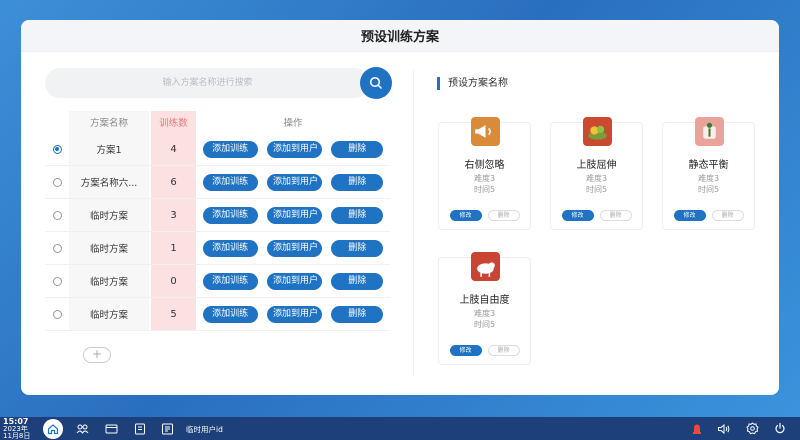 The height and width of the screenshot is (440, 800). I want to click on table-row: 临时方案 1 添加训练 添加到用户 删除, so click(217, 248).